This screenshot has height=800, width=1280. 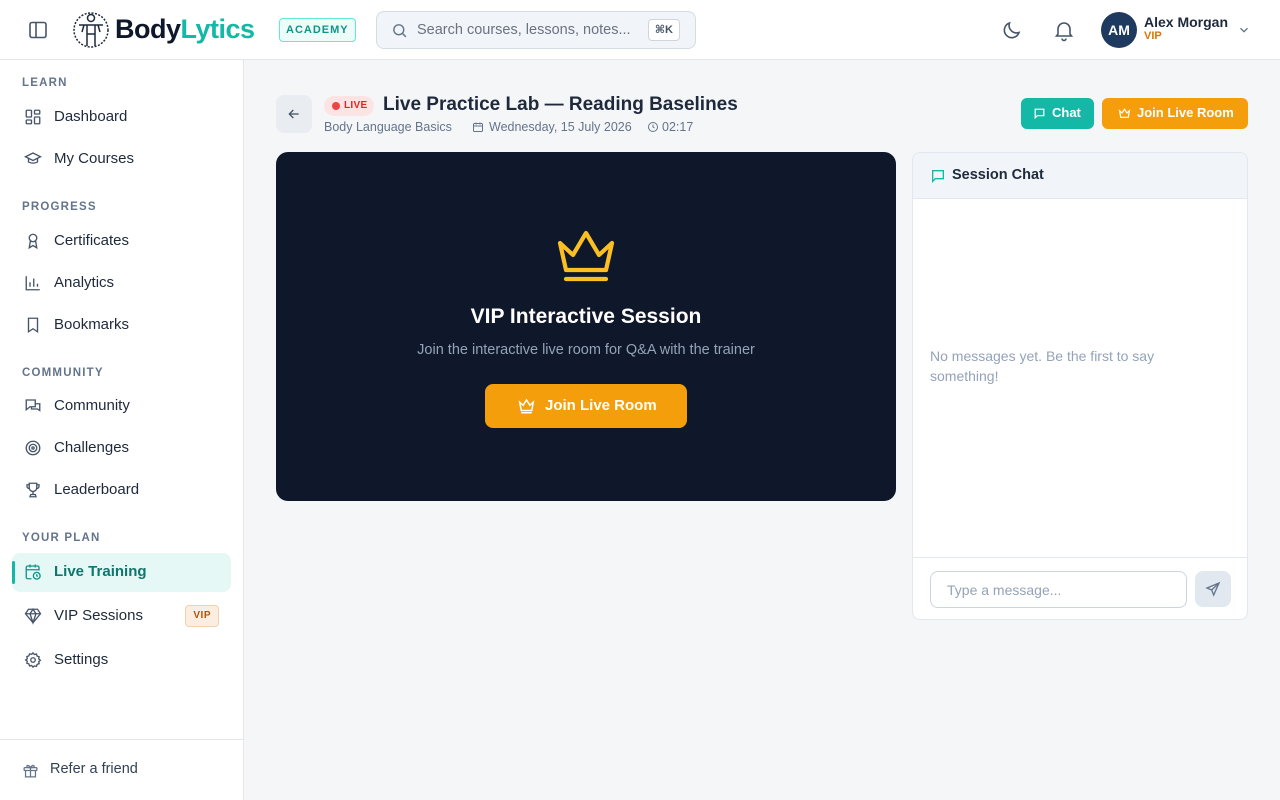 I want to click on course-name: Body Language Basics, so click(x=388, y=127).